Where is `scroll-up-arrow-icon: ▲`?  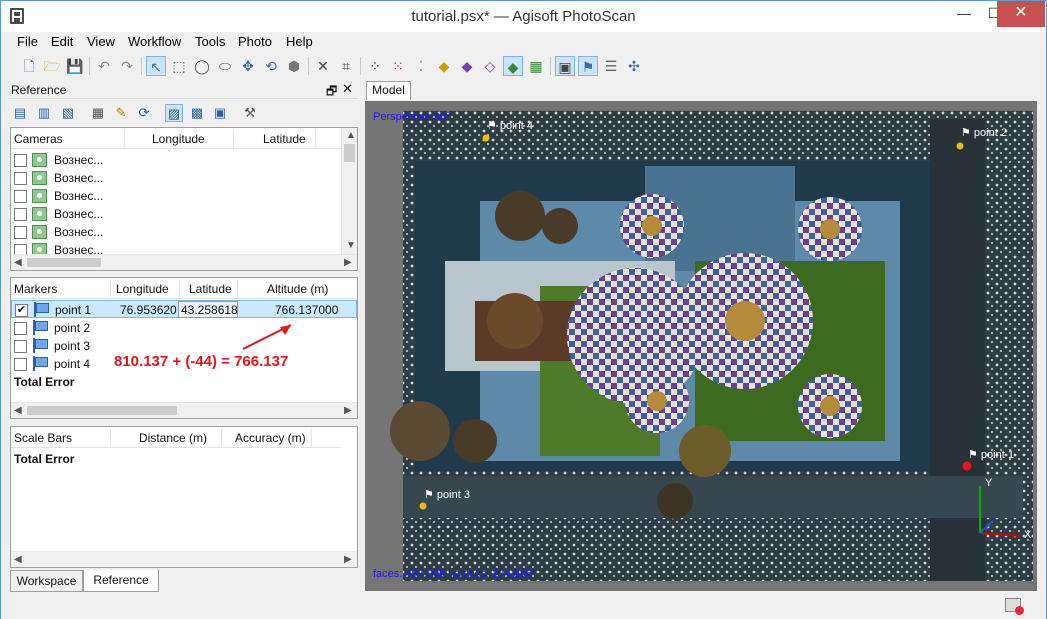 scroll-up-arrow-icon: ▲ is located at coordinates (351, 135).